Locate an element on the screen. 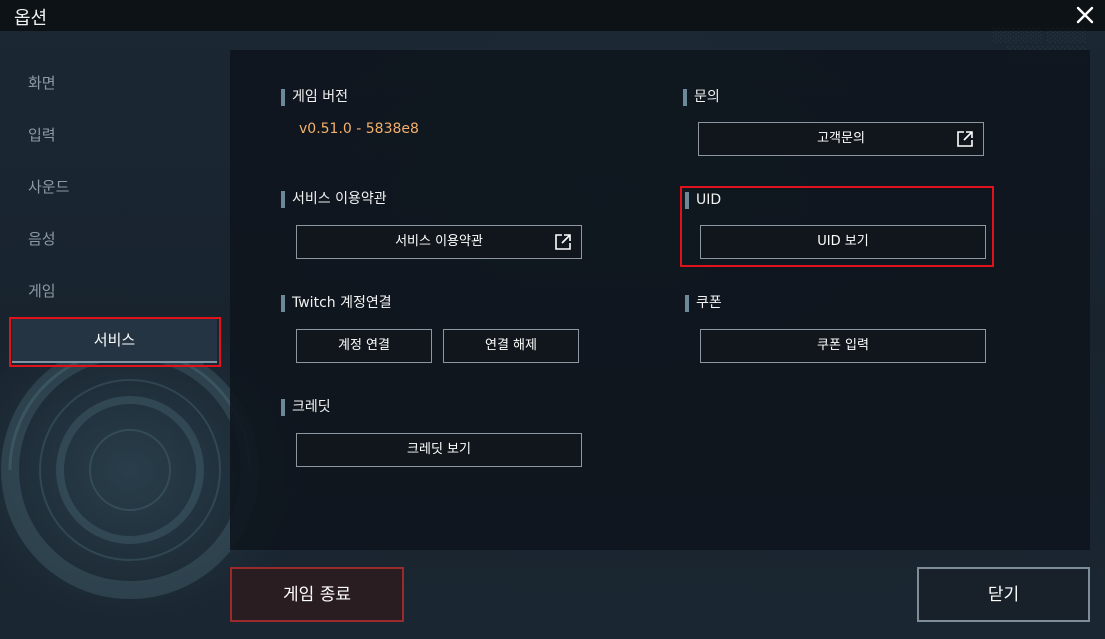  customer-inquiry-button: 고객문의 is located at coordinates (841, 139).